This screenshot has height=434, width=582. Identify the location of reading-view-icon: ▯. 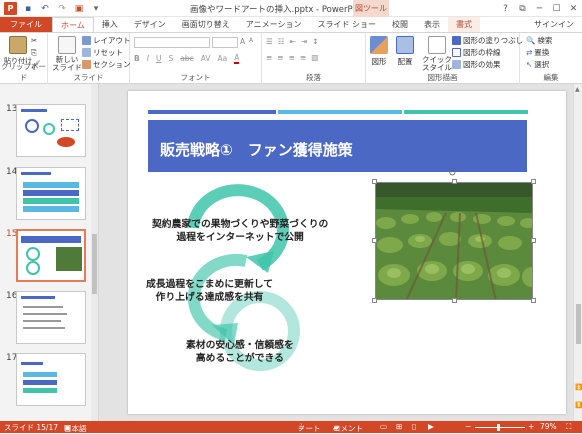
(414, 426).